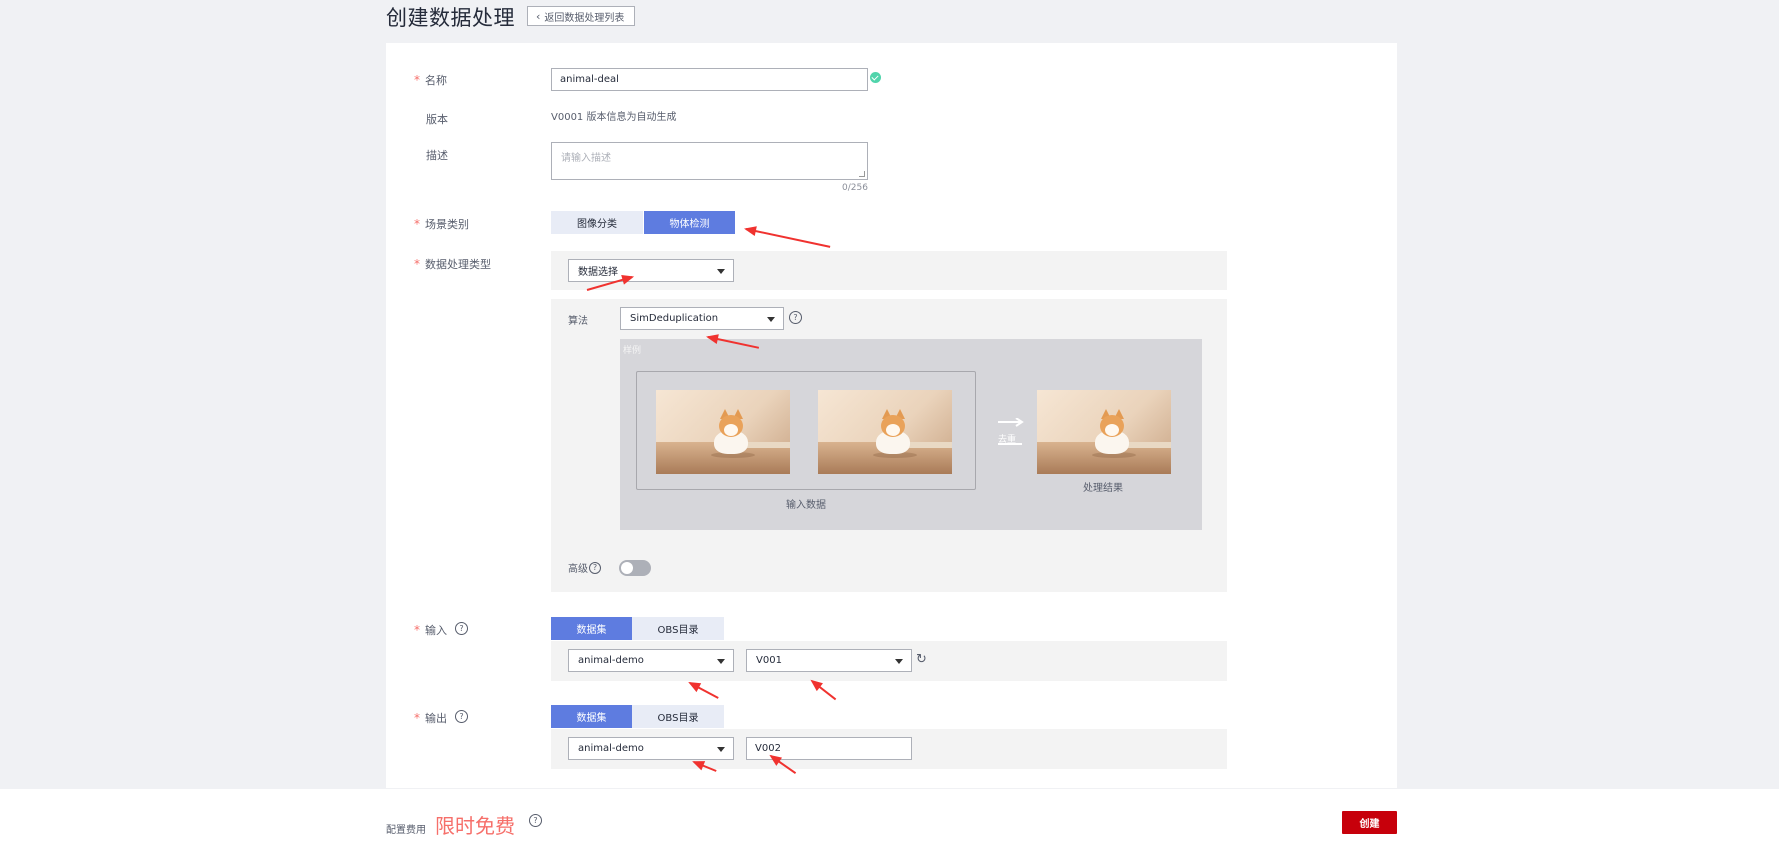  Describe the element at coordinates (591, 716) in the screenshot. I see `output-tab-dataset: 数据集` at that location.